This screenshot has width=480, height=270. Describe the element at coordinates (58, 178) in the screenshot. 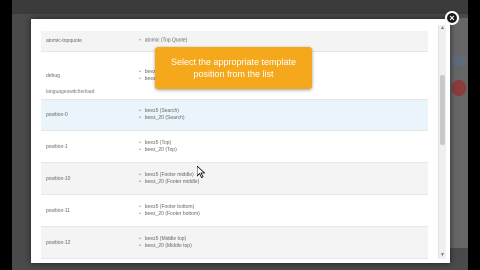

I see `position-name: position-10` at that location.